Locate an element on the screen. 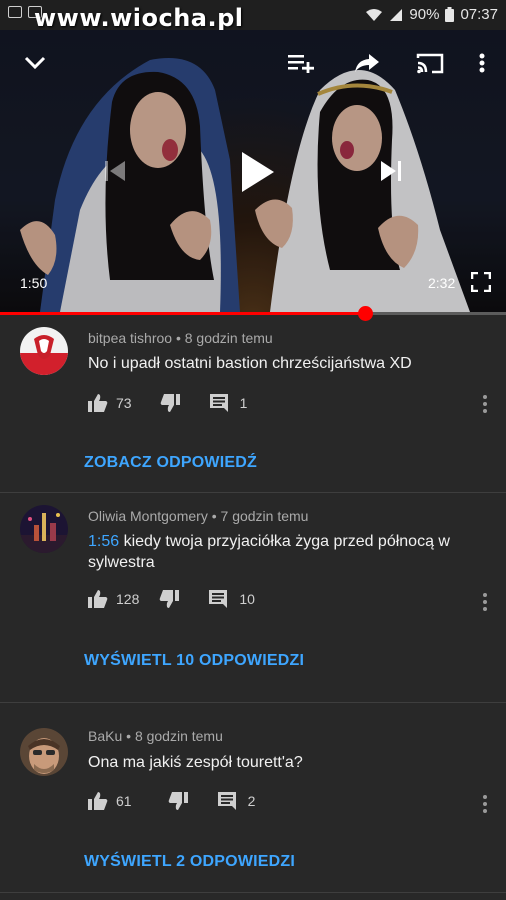 The width and height of the screenshot is (506, 900). duration: 2:32 is located at coordinates (442, 283).